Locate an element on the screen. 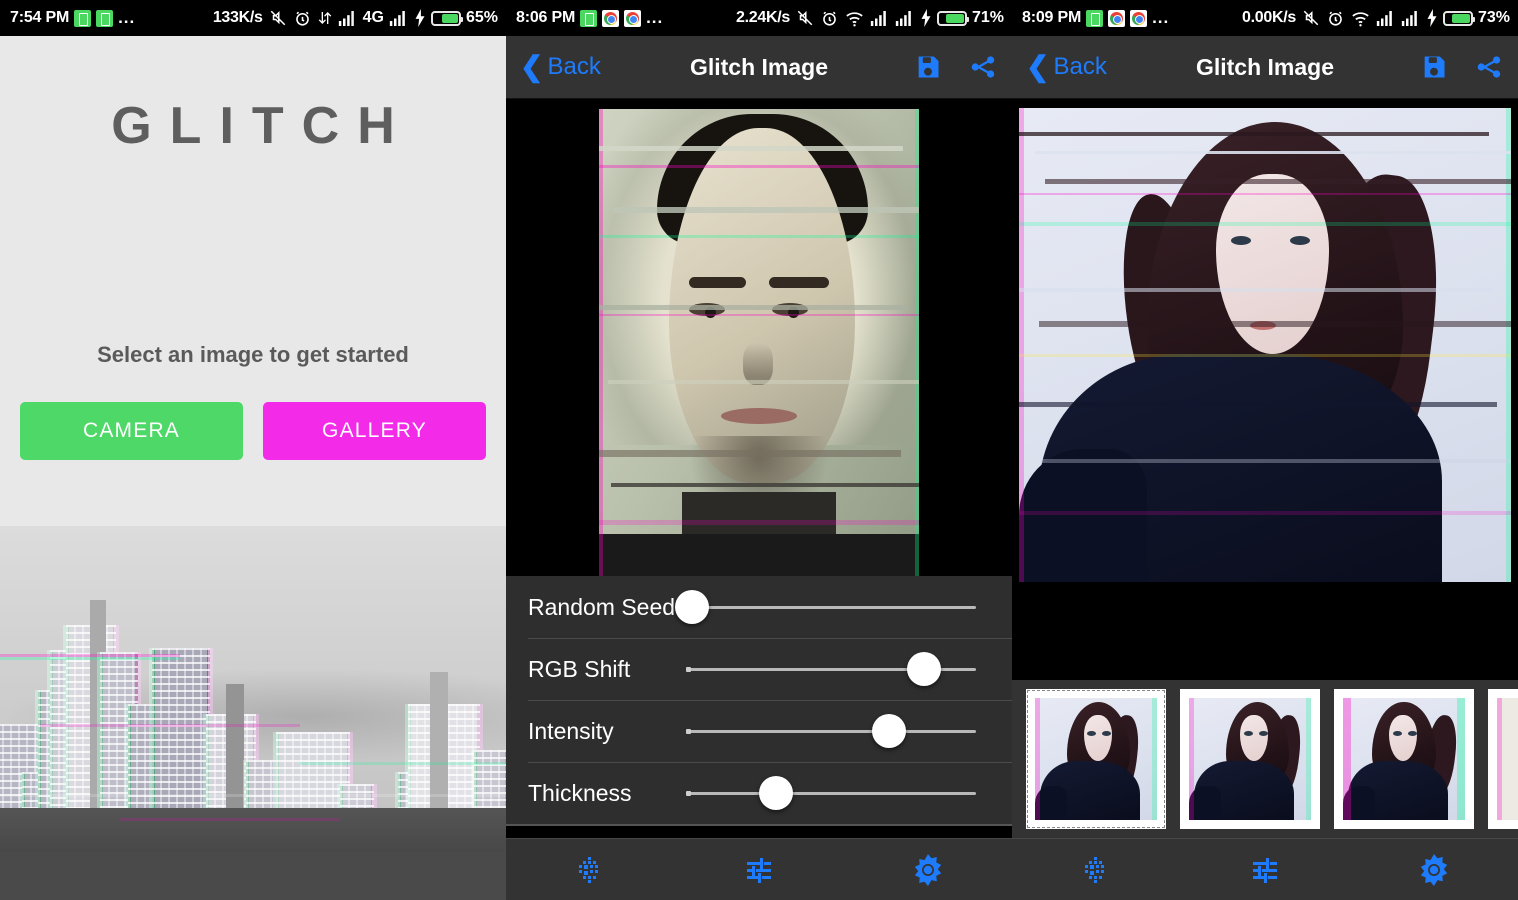  rgb-shift-slider is located at coordinates (831, 669).